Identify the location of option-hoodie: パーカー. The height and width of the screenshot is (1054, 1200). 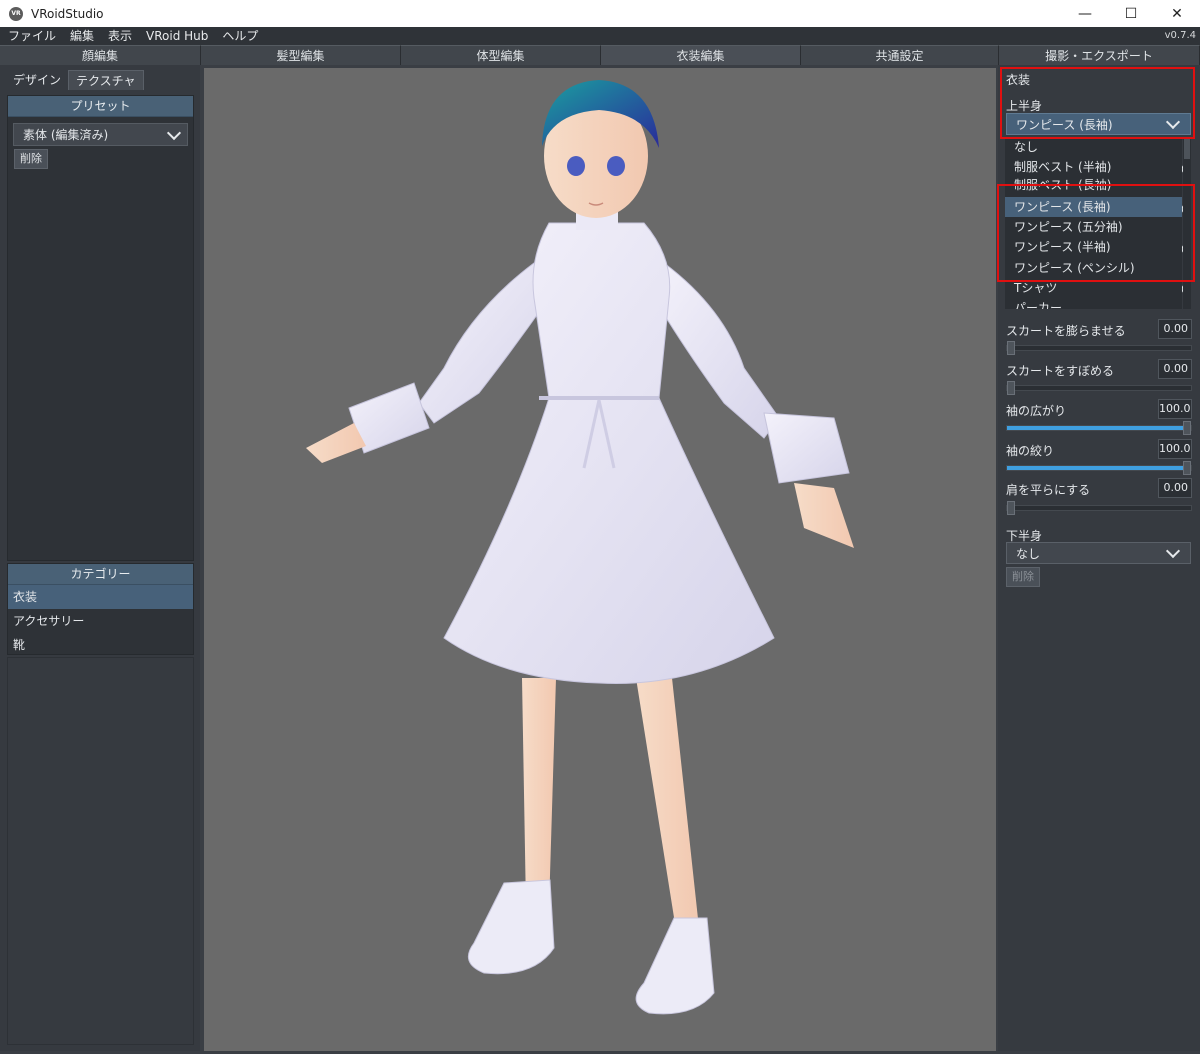
(1093, 303).